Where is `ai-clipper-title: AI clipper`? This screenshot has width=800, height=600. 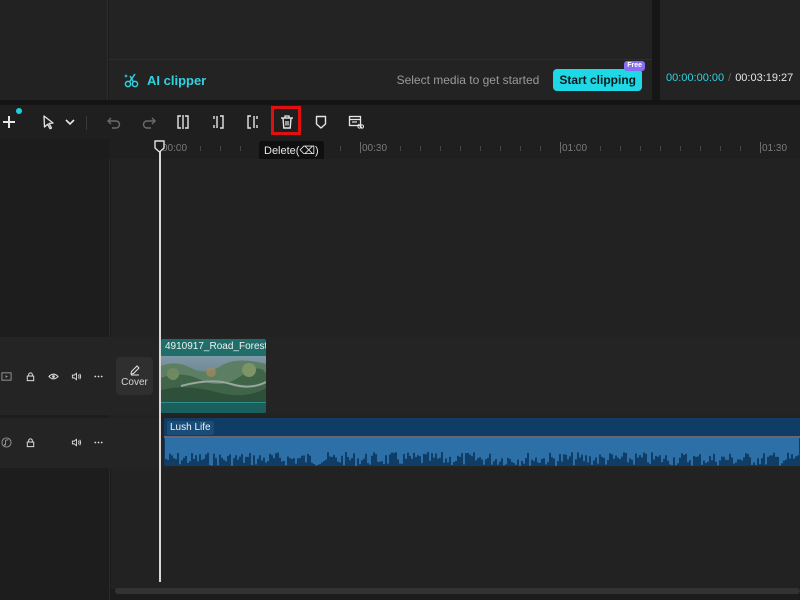
ai-clipper-title: AI clipper is located at coordinates (177, 80).